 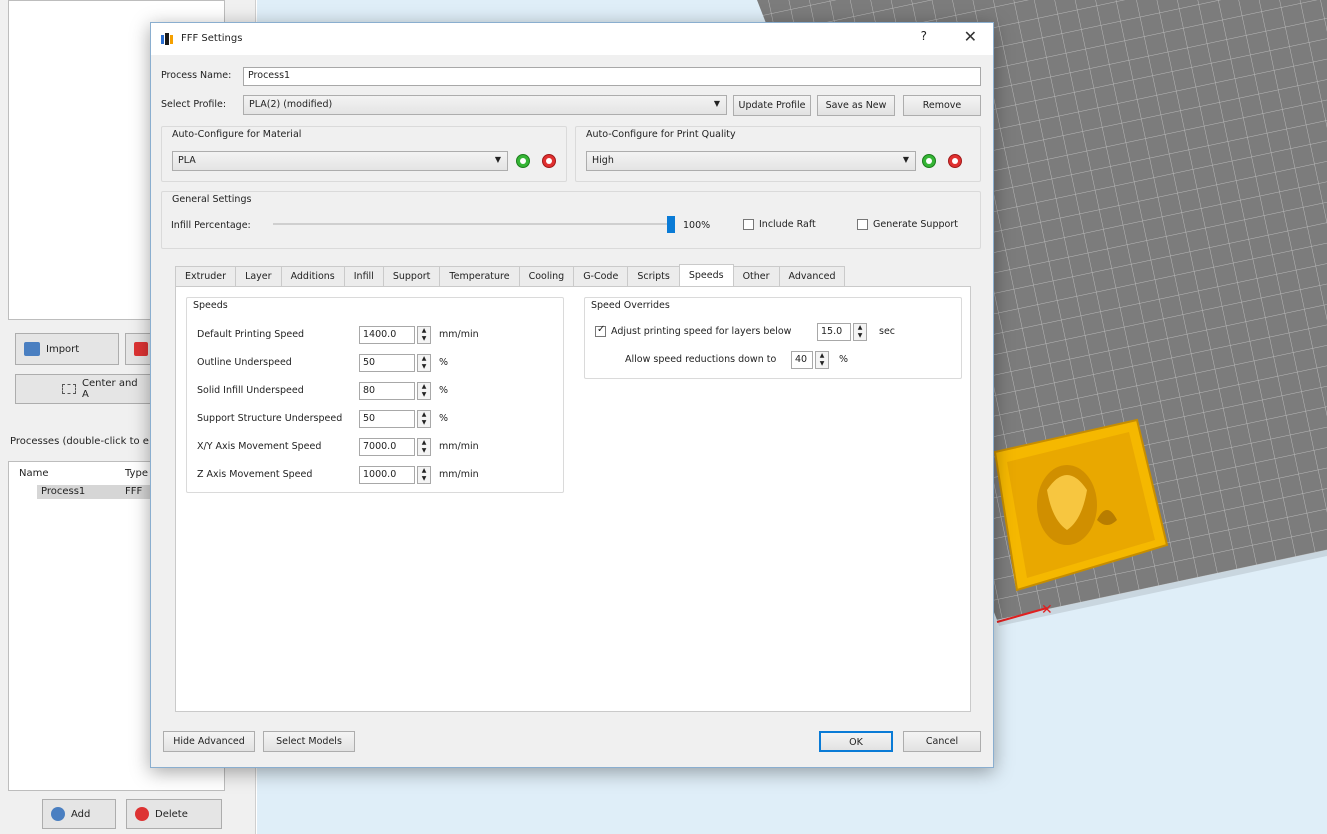 What do you see at coordinates (772, 105) in the screenshot?
I see `update-profile-button: Update Profile` at bounding box center [772, 105].